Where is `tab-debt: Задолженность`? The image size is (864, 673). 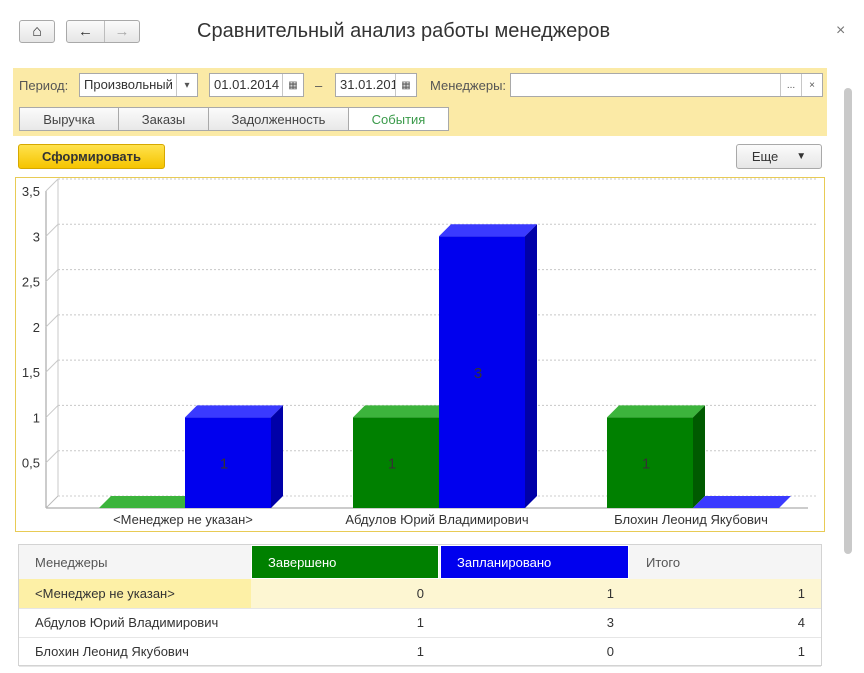
tab-debt: Задолженность is located at coordinates (278, 119).